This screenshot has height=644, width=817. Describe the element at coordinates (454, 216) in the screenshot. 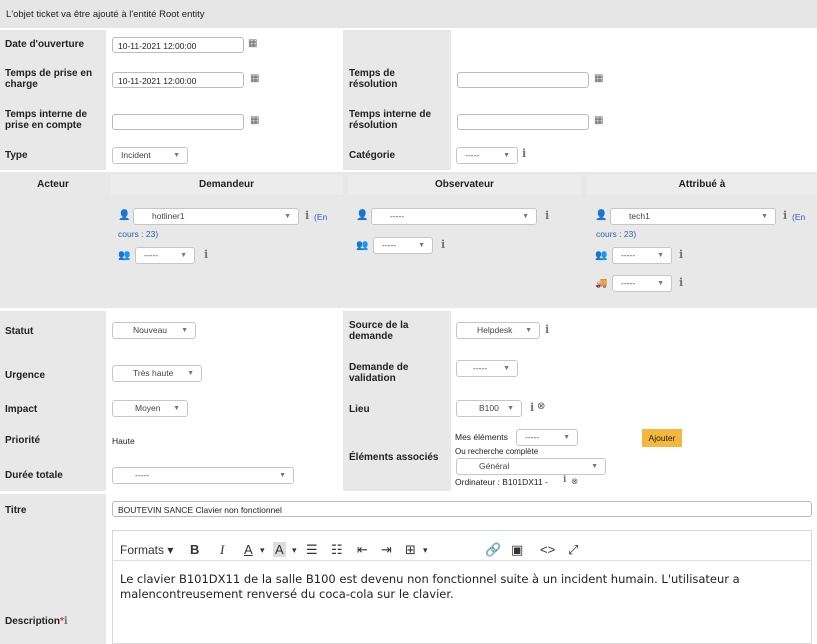

I see `observer-user-select: ----- ▼` at that location.